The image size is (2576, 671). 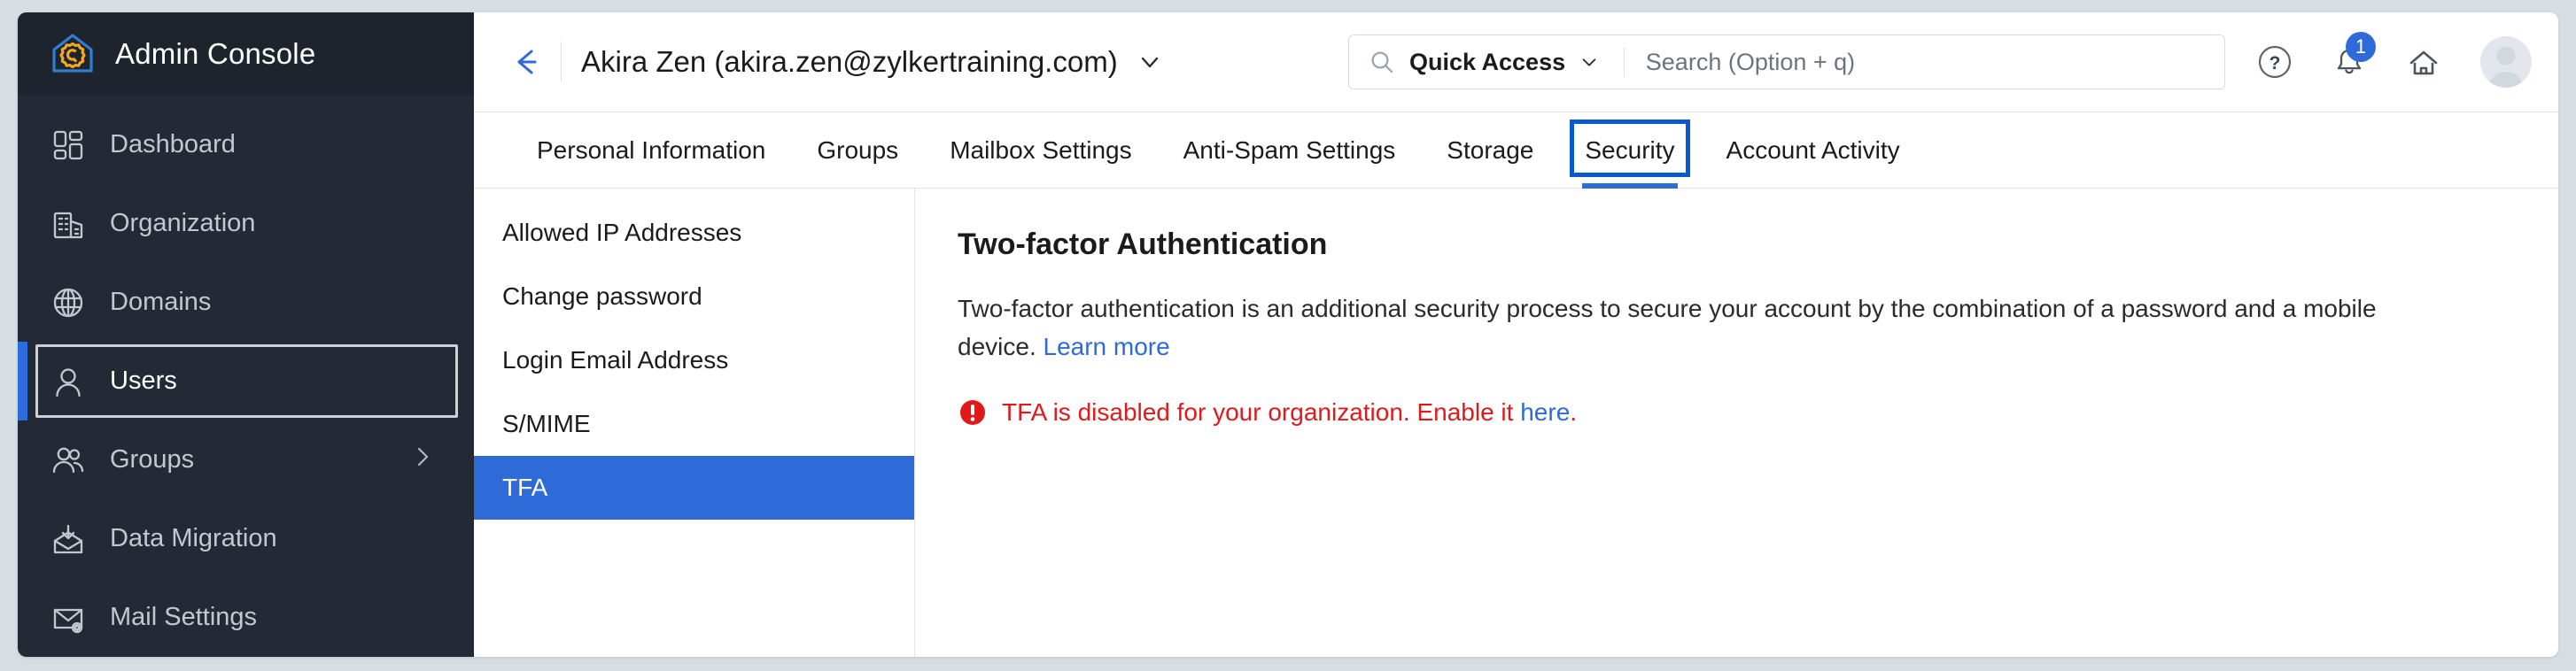 I want to click on tab-account-activity: Account Activity, so click(x=1813, y=150).